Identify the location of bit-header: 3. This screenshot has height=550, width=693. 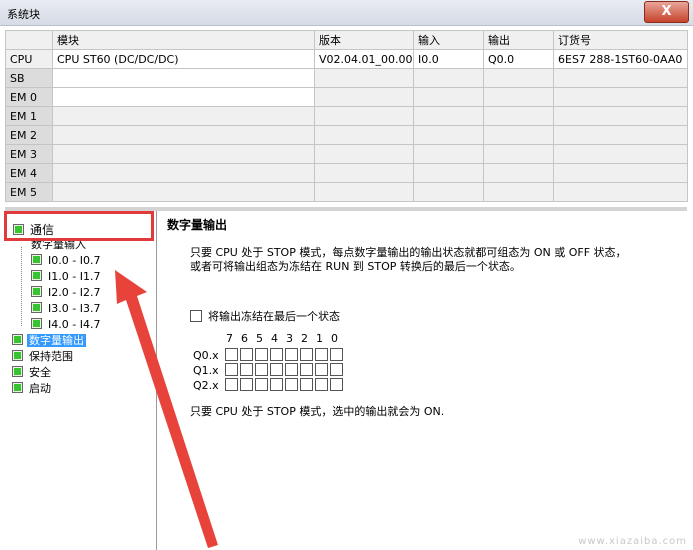
(289, 338).